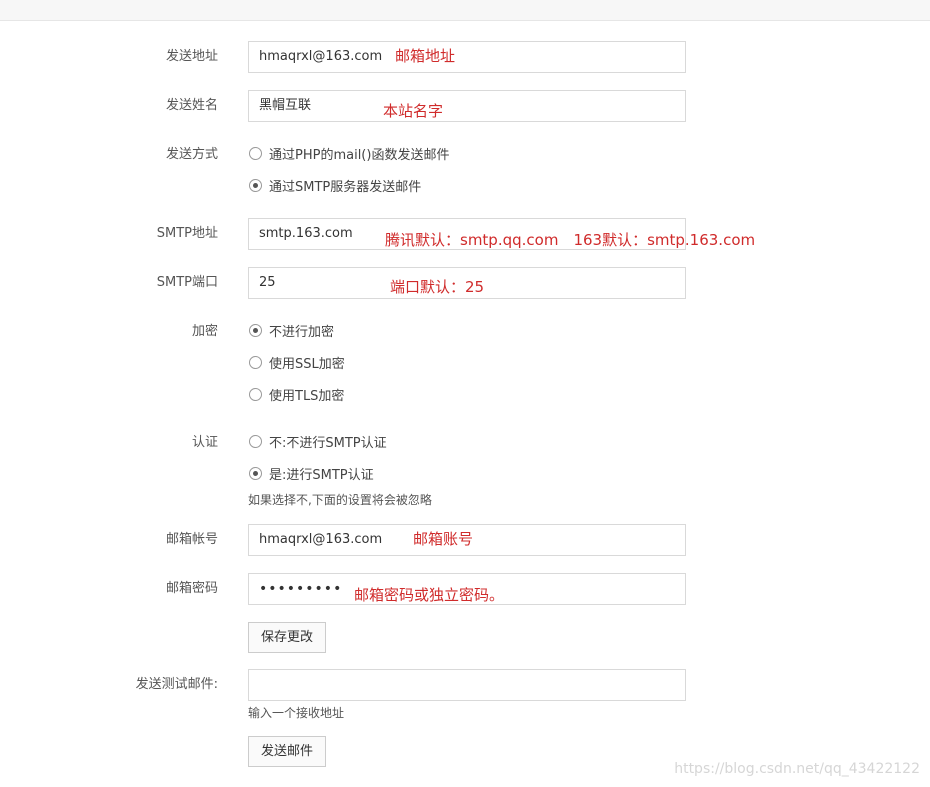  What do you see at coordinates (187, 233) in the screenshot?
I see `smtp-address-label: SMTP地址` at bounding box center [187, 233].